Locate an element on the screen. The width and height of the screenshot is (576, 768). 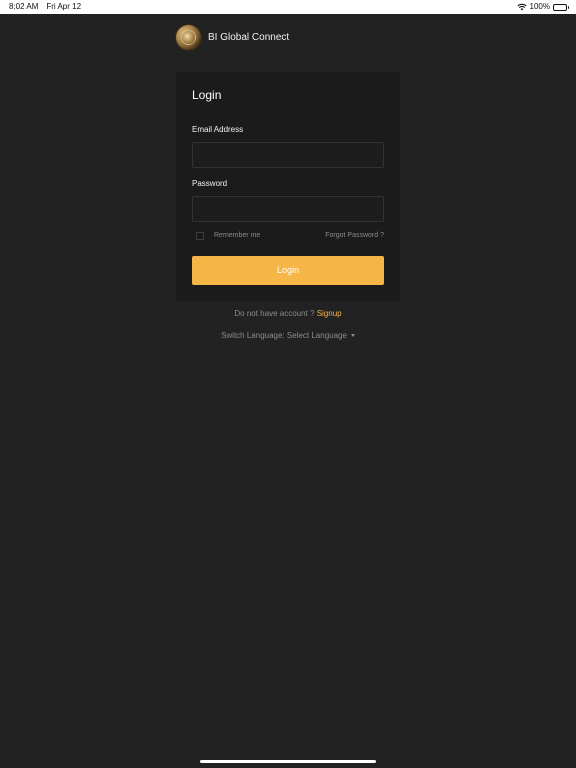
remember-row: Remember me Forgot Password ? is located at coordinates (288, 237).